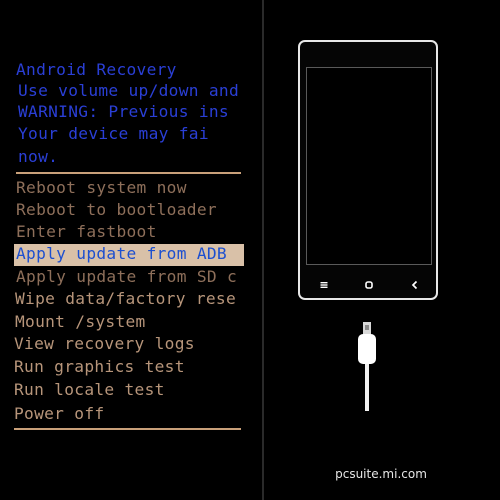  What do you see at coordinates (96, 69) in the screenshot?
I see `recovery-title: Android Recovery` at bounding box center [96, 69].